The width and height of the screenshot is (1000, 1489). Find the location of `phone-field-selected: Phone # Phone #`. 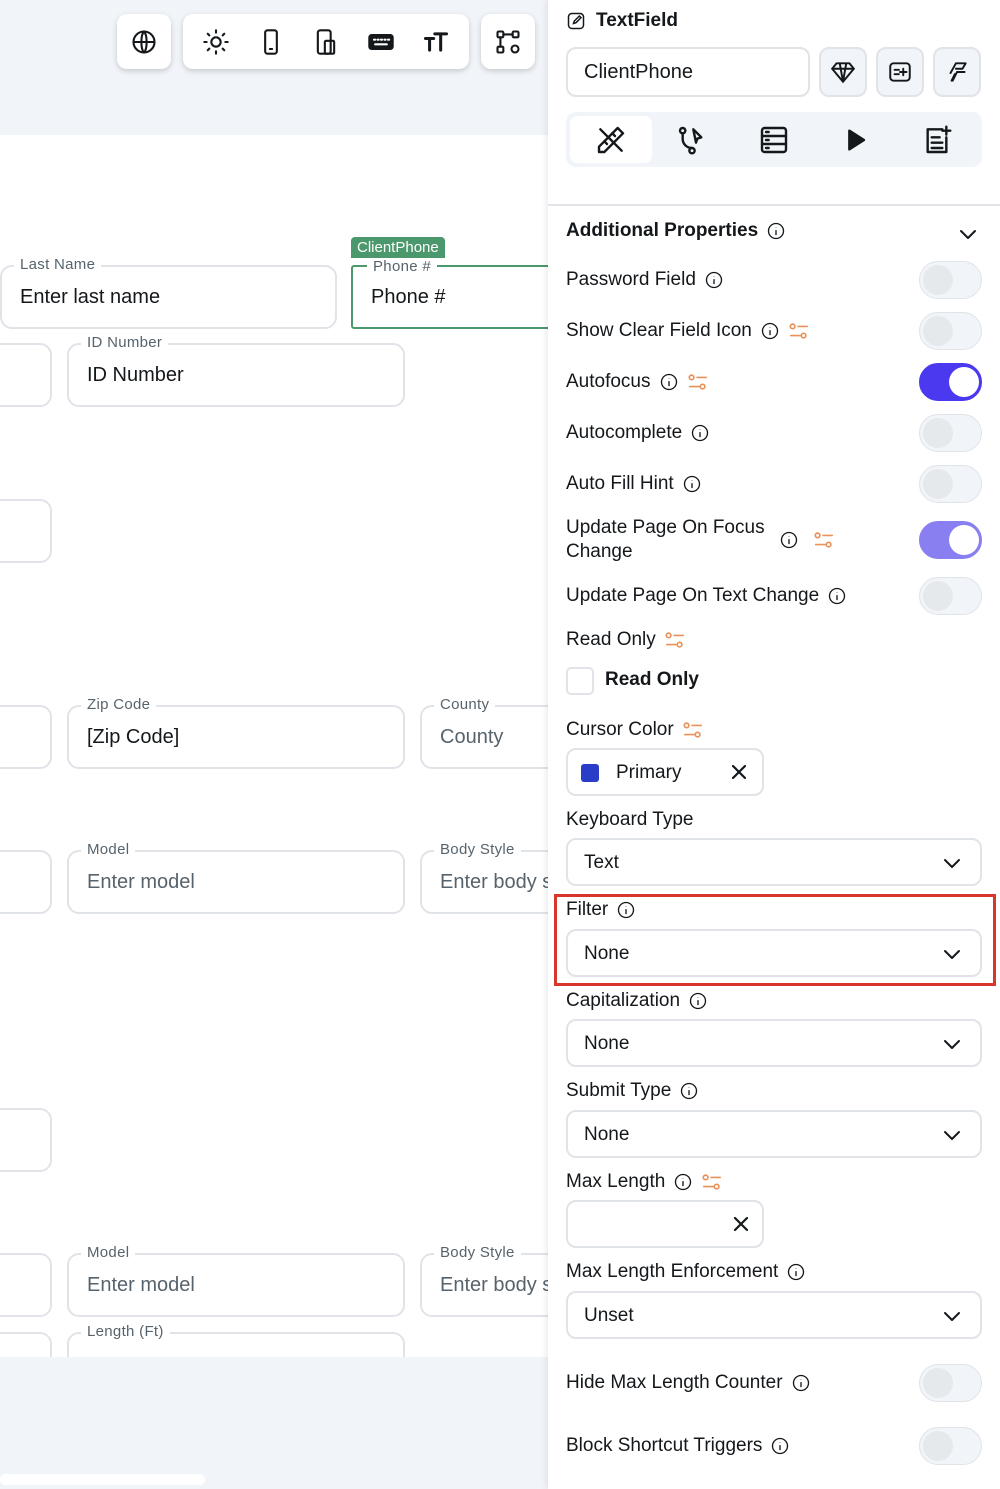

phone-field-selected: Phone # Phone # is located at coordinates (449, 293).